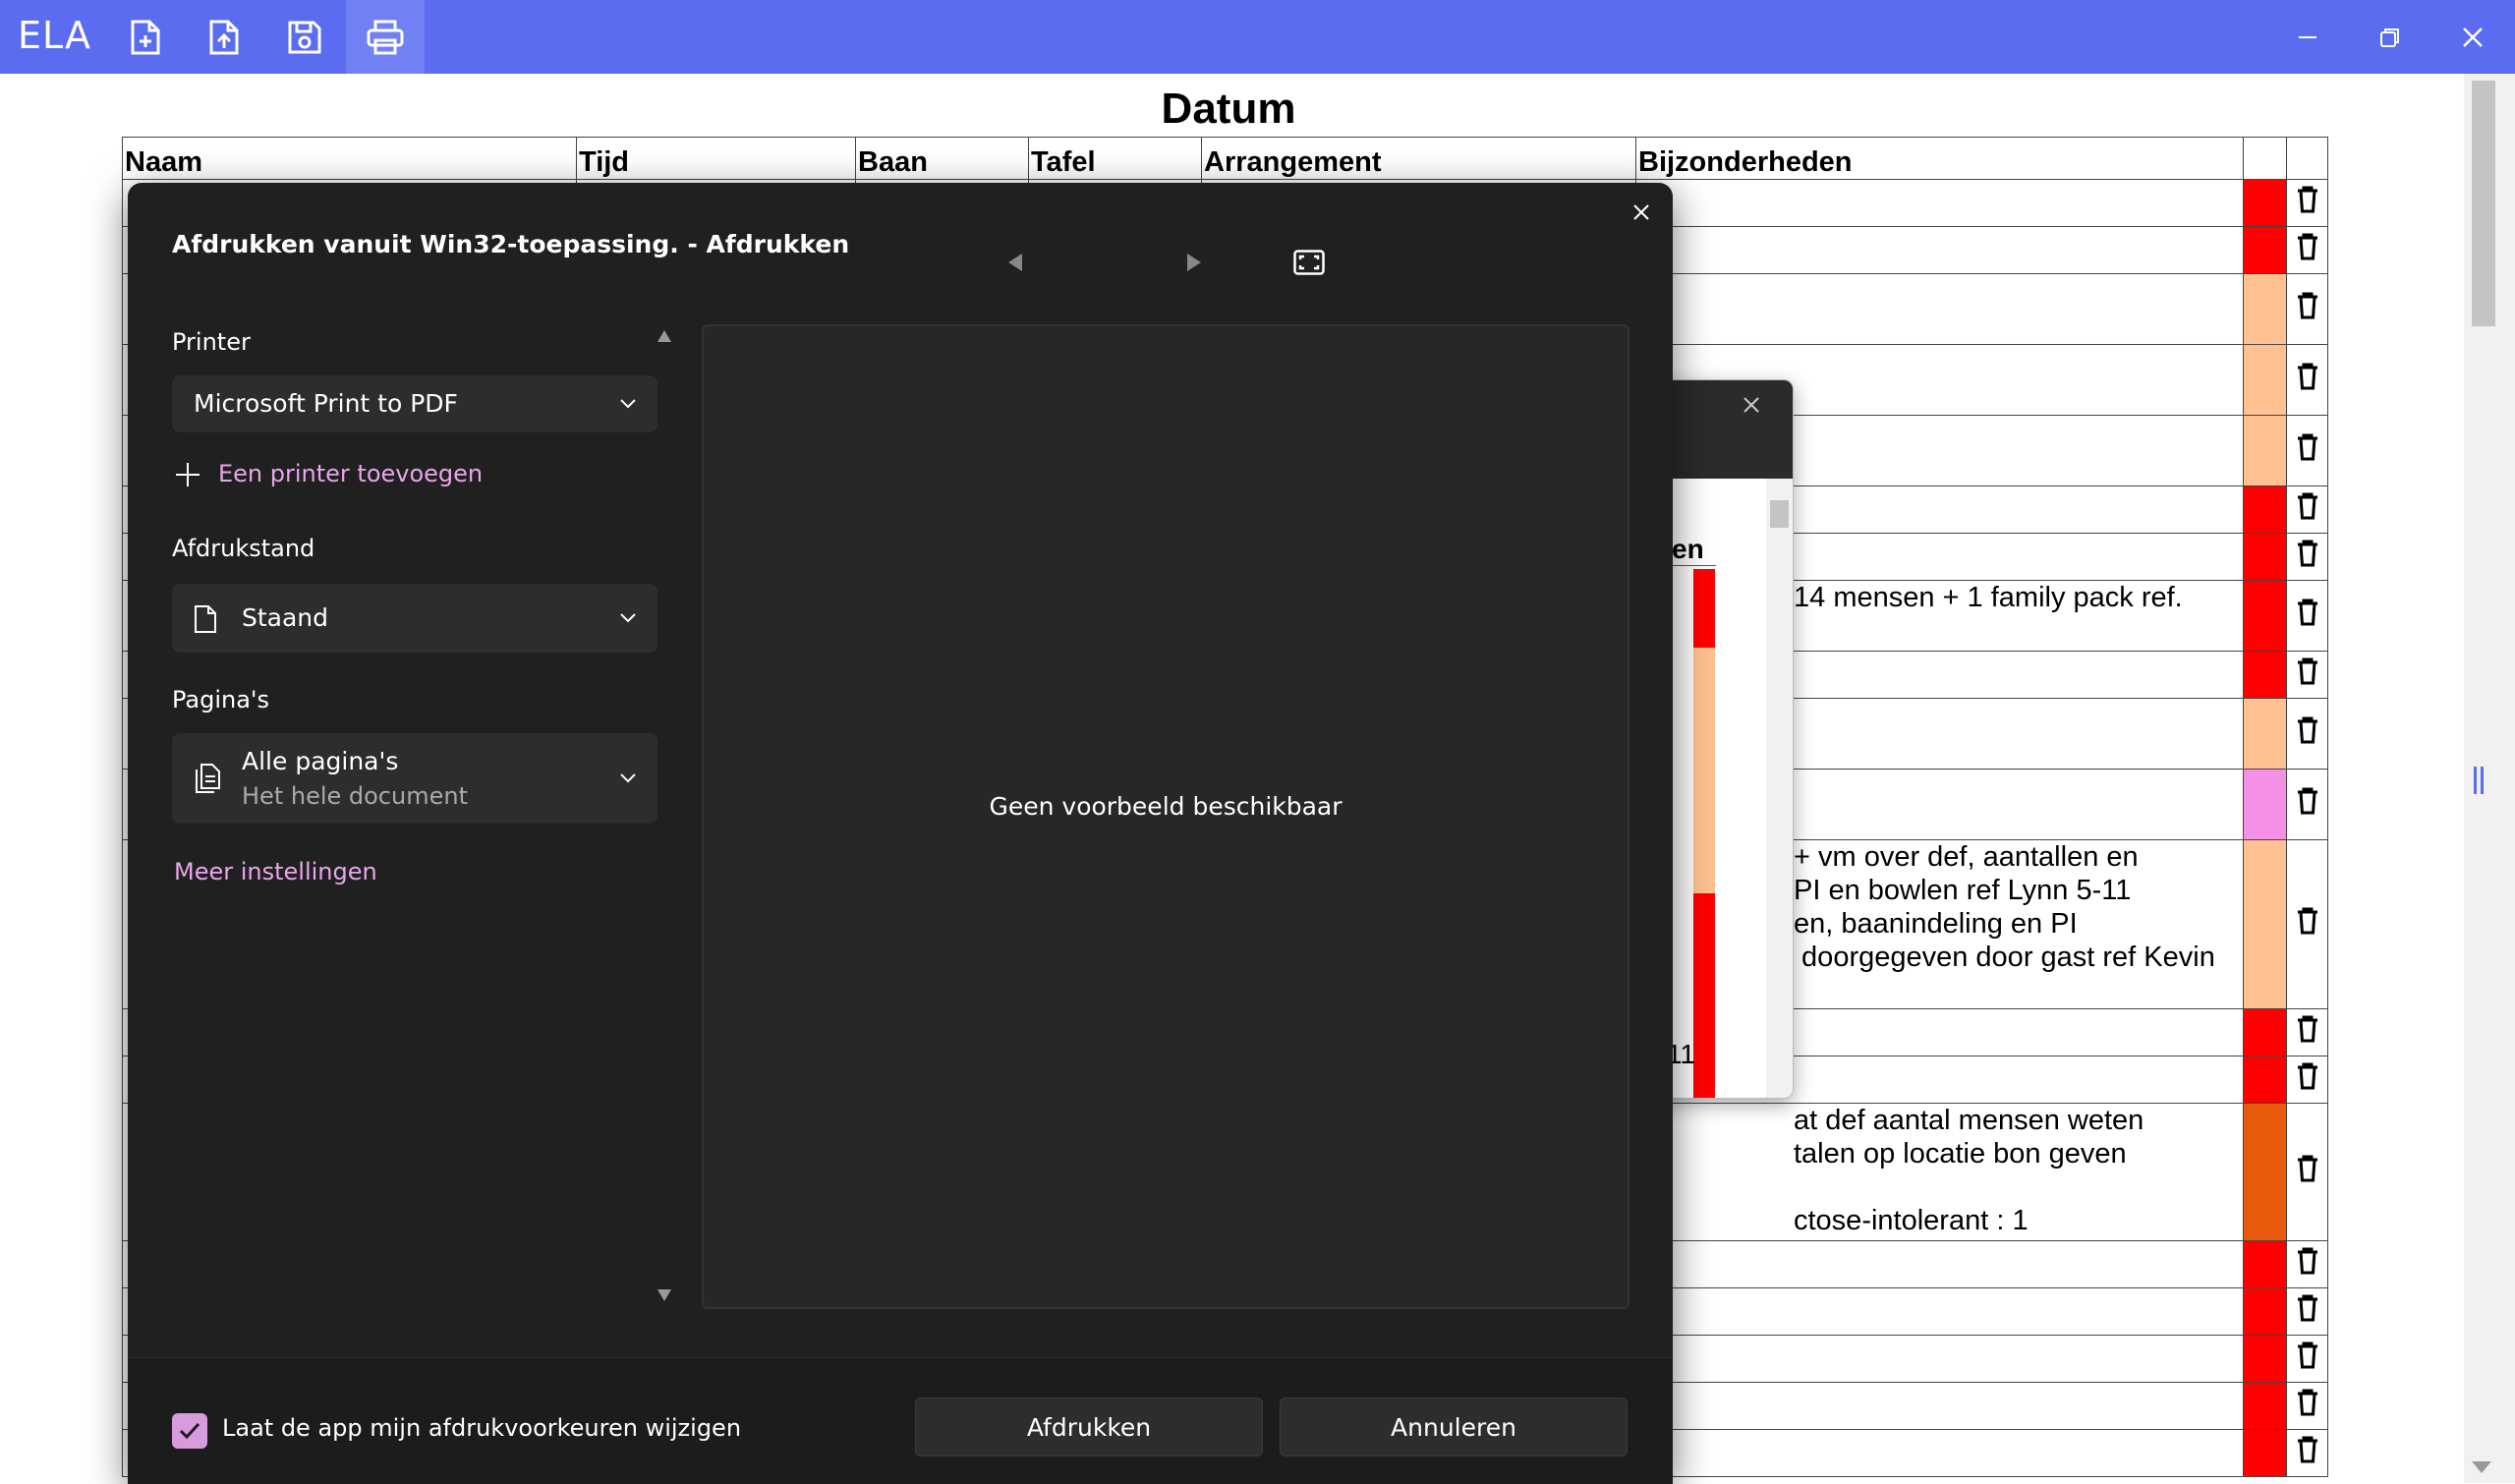  What do you see at coordinates (414, 403) in the screenshot?
I see `printer-select: Microsoft Print to PDF` at bounding box center [414, 403].